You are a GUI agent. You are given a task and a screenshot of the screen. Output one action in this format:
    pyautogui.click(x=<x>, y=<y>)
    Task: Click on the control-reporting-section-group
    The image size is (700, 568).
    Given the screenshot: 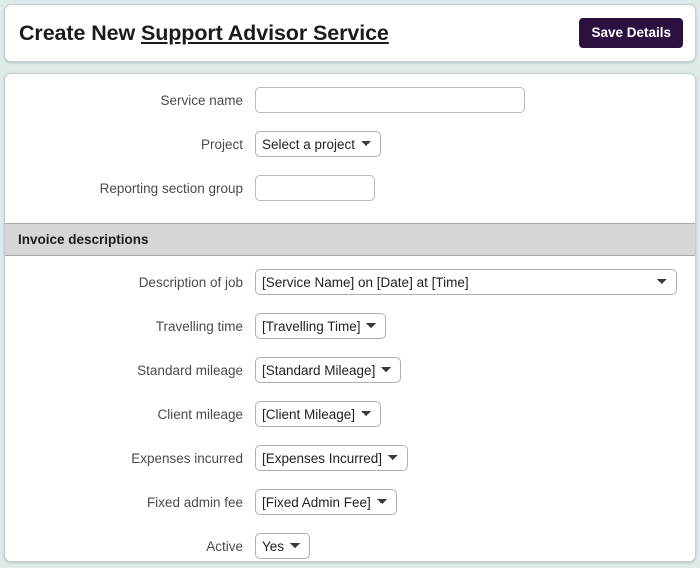 What is the action you would take?
    pyautogui.click(x=472, y=188)
    